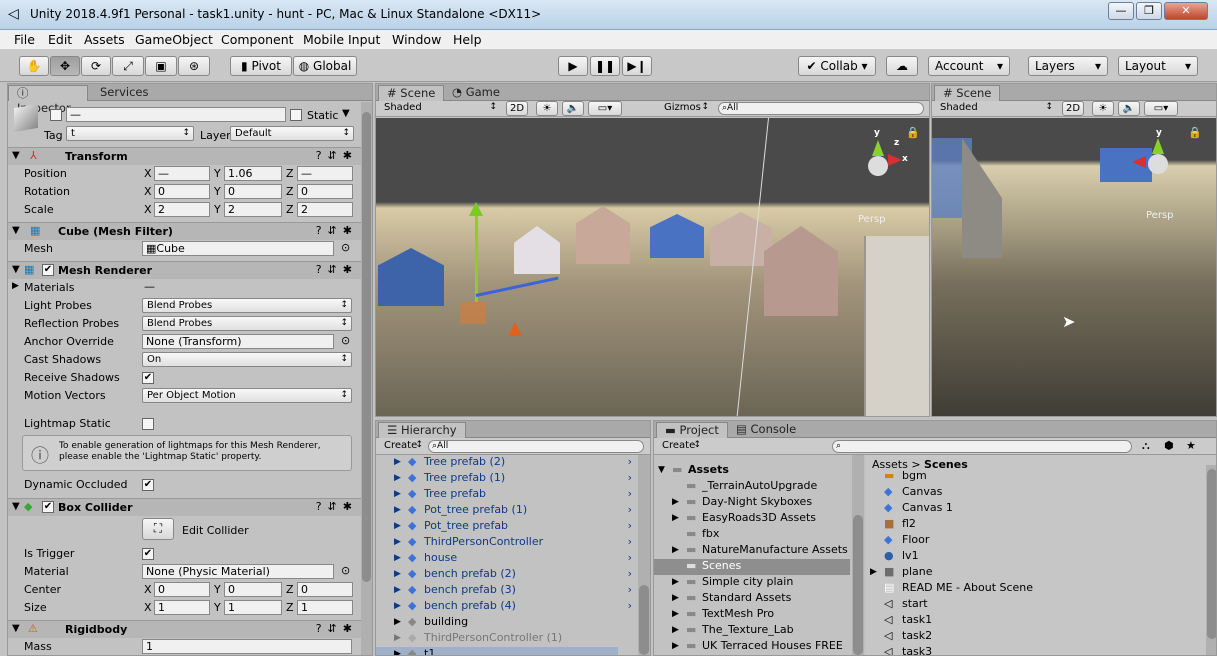  What do you see at coordinates (422, 430) in the screenshot?
I see `tab-hierarchy: ☰ Hierarchy` at bounding box center [422, 430].